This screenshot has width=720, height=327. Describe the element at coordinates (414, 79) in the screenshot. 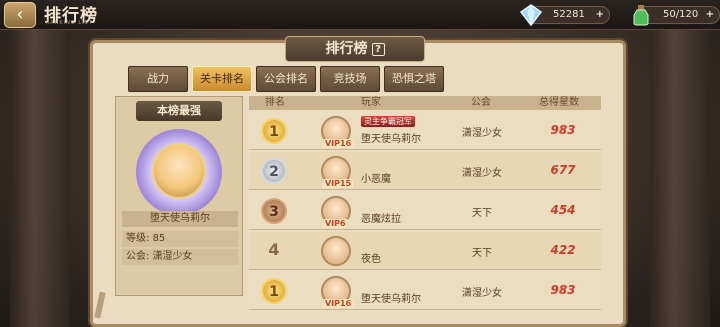

I see `tab-fear-tower: 恐惧之塔` at that location.